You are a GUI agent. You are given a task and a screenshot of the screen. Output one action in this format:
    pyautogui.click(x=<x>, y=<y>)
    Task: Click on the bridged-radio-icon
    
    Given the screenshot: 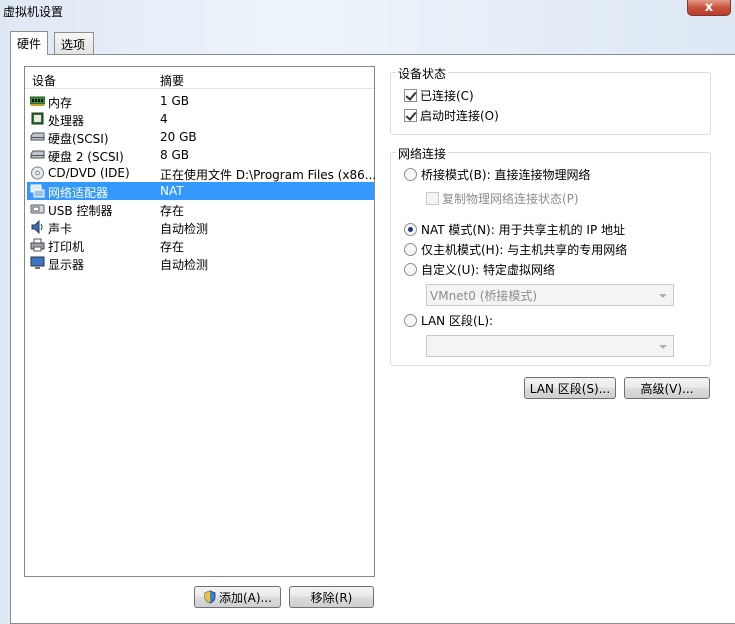 What is the action you would take?
    pyautogui.click(x=410, y=174)
    